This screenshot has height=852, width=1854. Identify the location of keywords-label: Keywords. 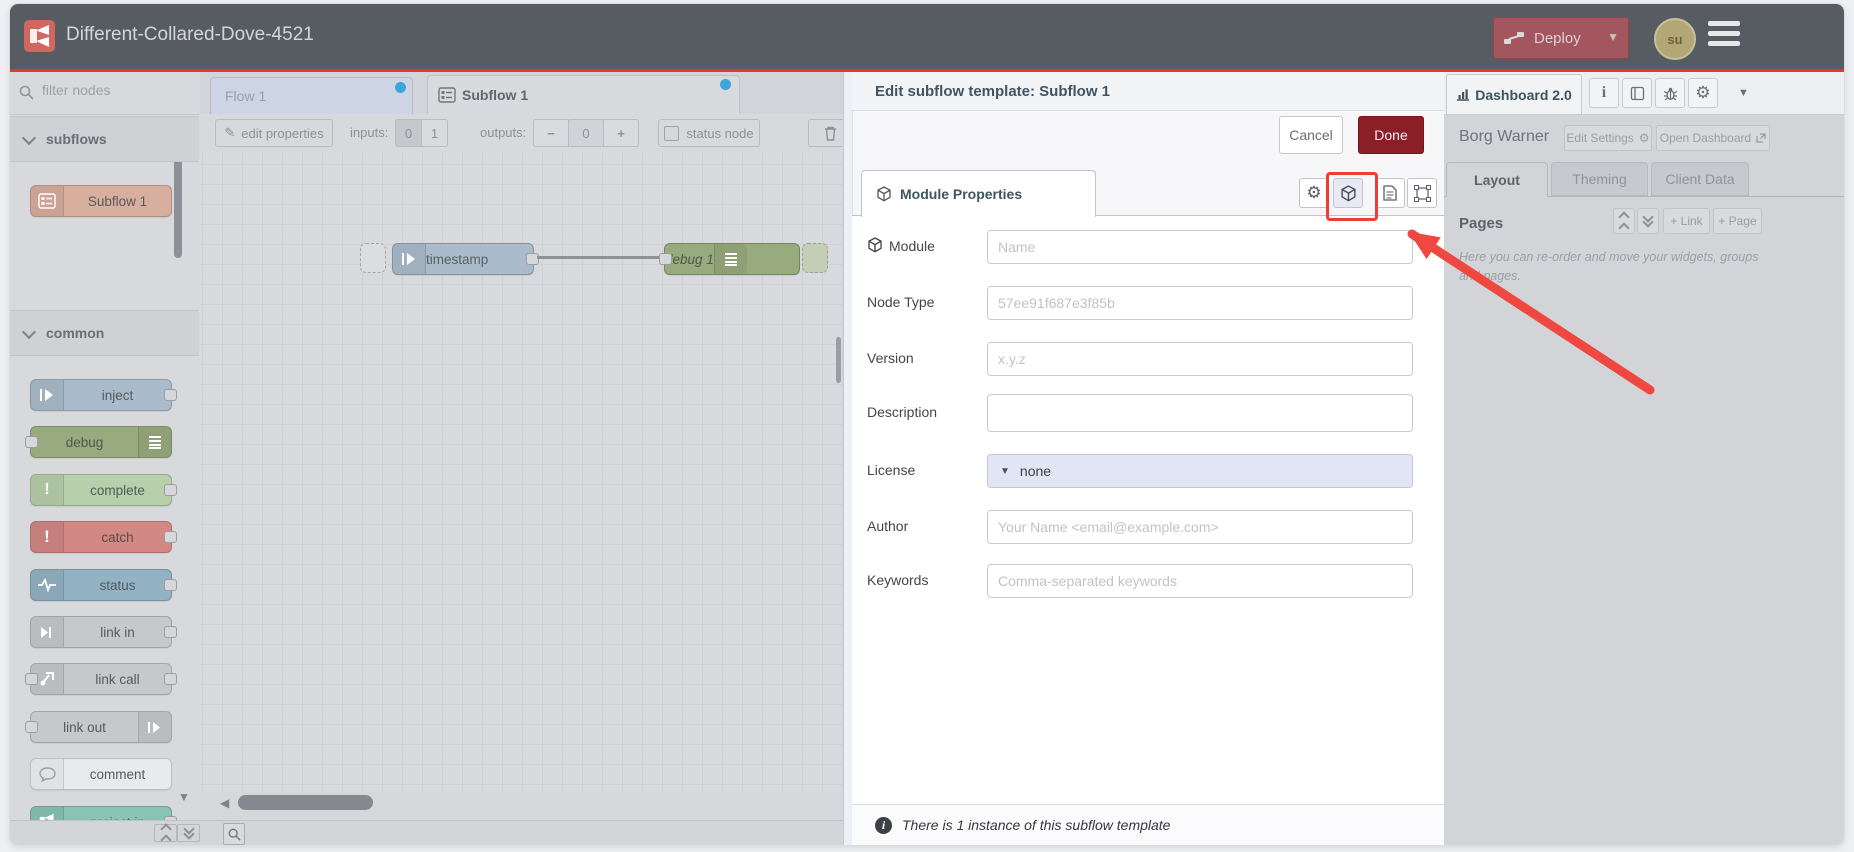
(898, 580).